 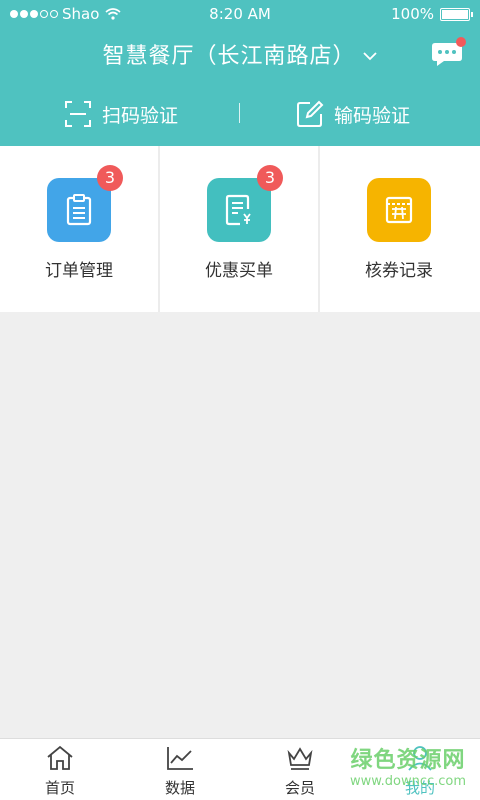 What do you see at coordinates (310, 113) in the screenshot?
I see `edit-icon` at bounding box center [310, 113].